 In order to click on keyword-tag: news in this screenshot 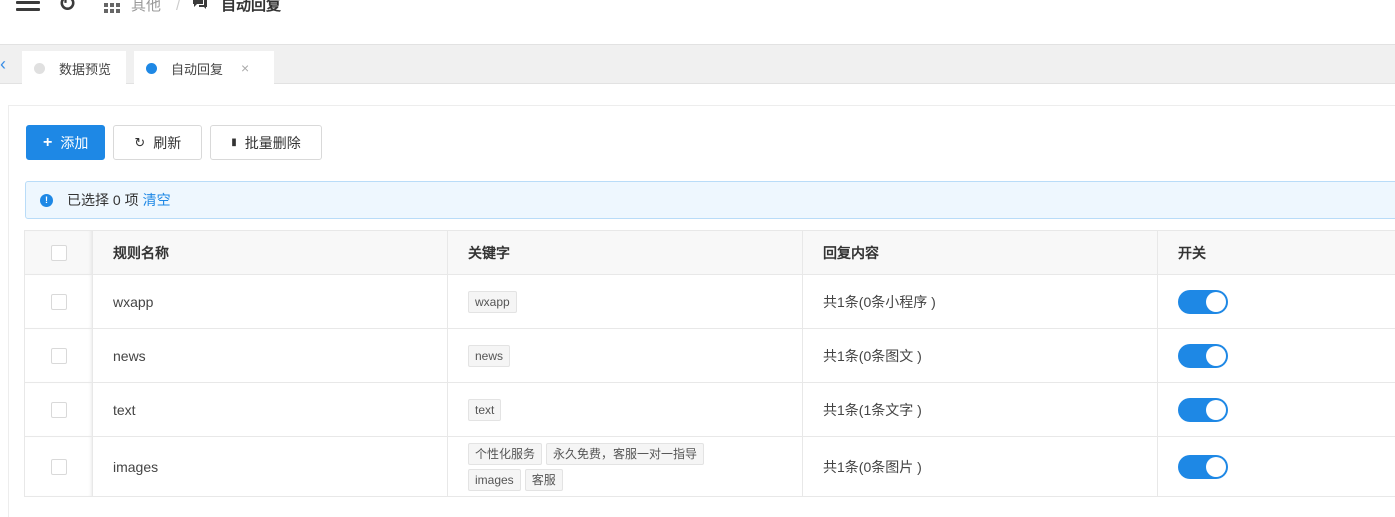, I will do `click(489, 355)`.